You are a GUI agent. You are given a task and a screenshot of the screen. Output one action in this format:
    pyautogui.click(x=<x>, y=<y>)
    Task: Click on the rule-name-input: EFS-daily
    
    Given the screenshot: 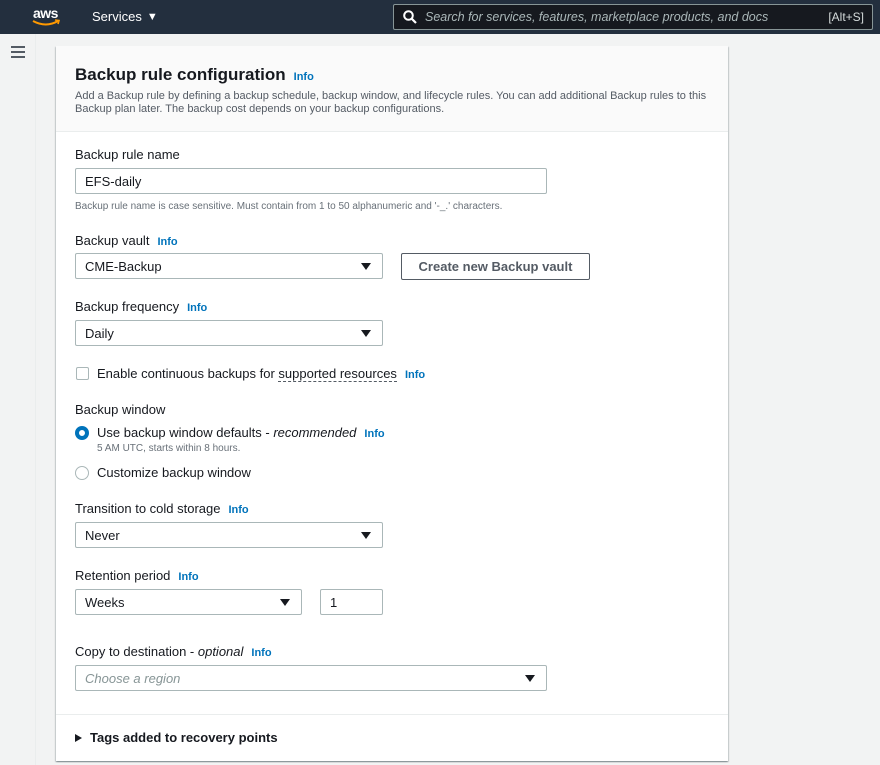 What is the action you would take?
    pyautogui.click(x=311, y=181)
    